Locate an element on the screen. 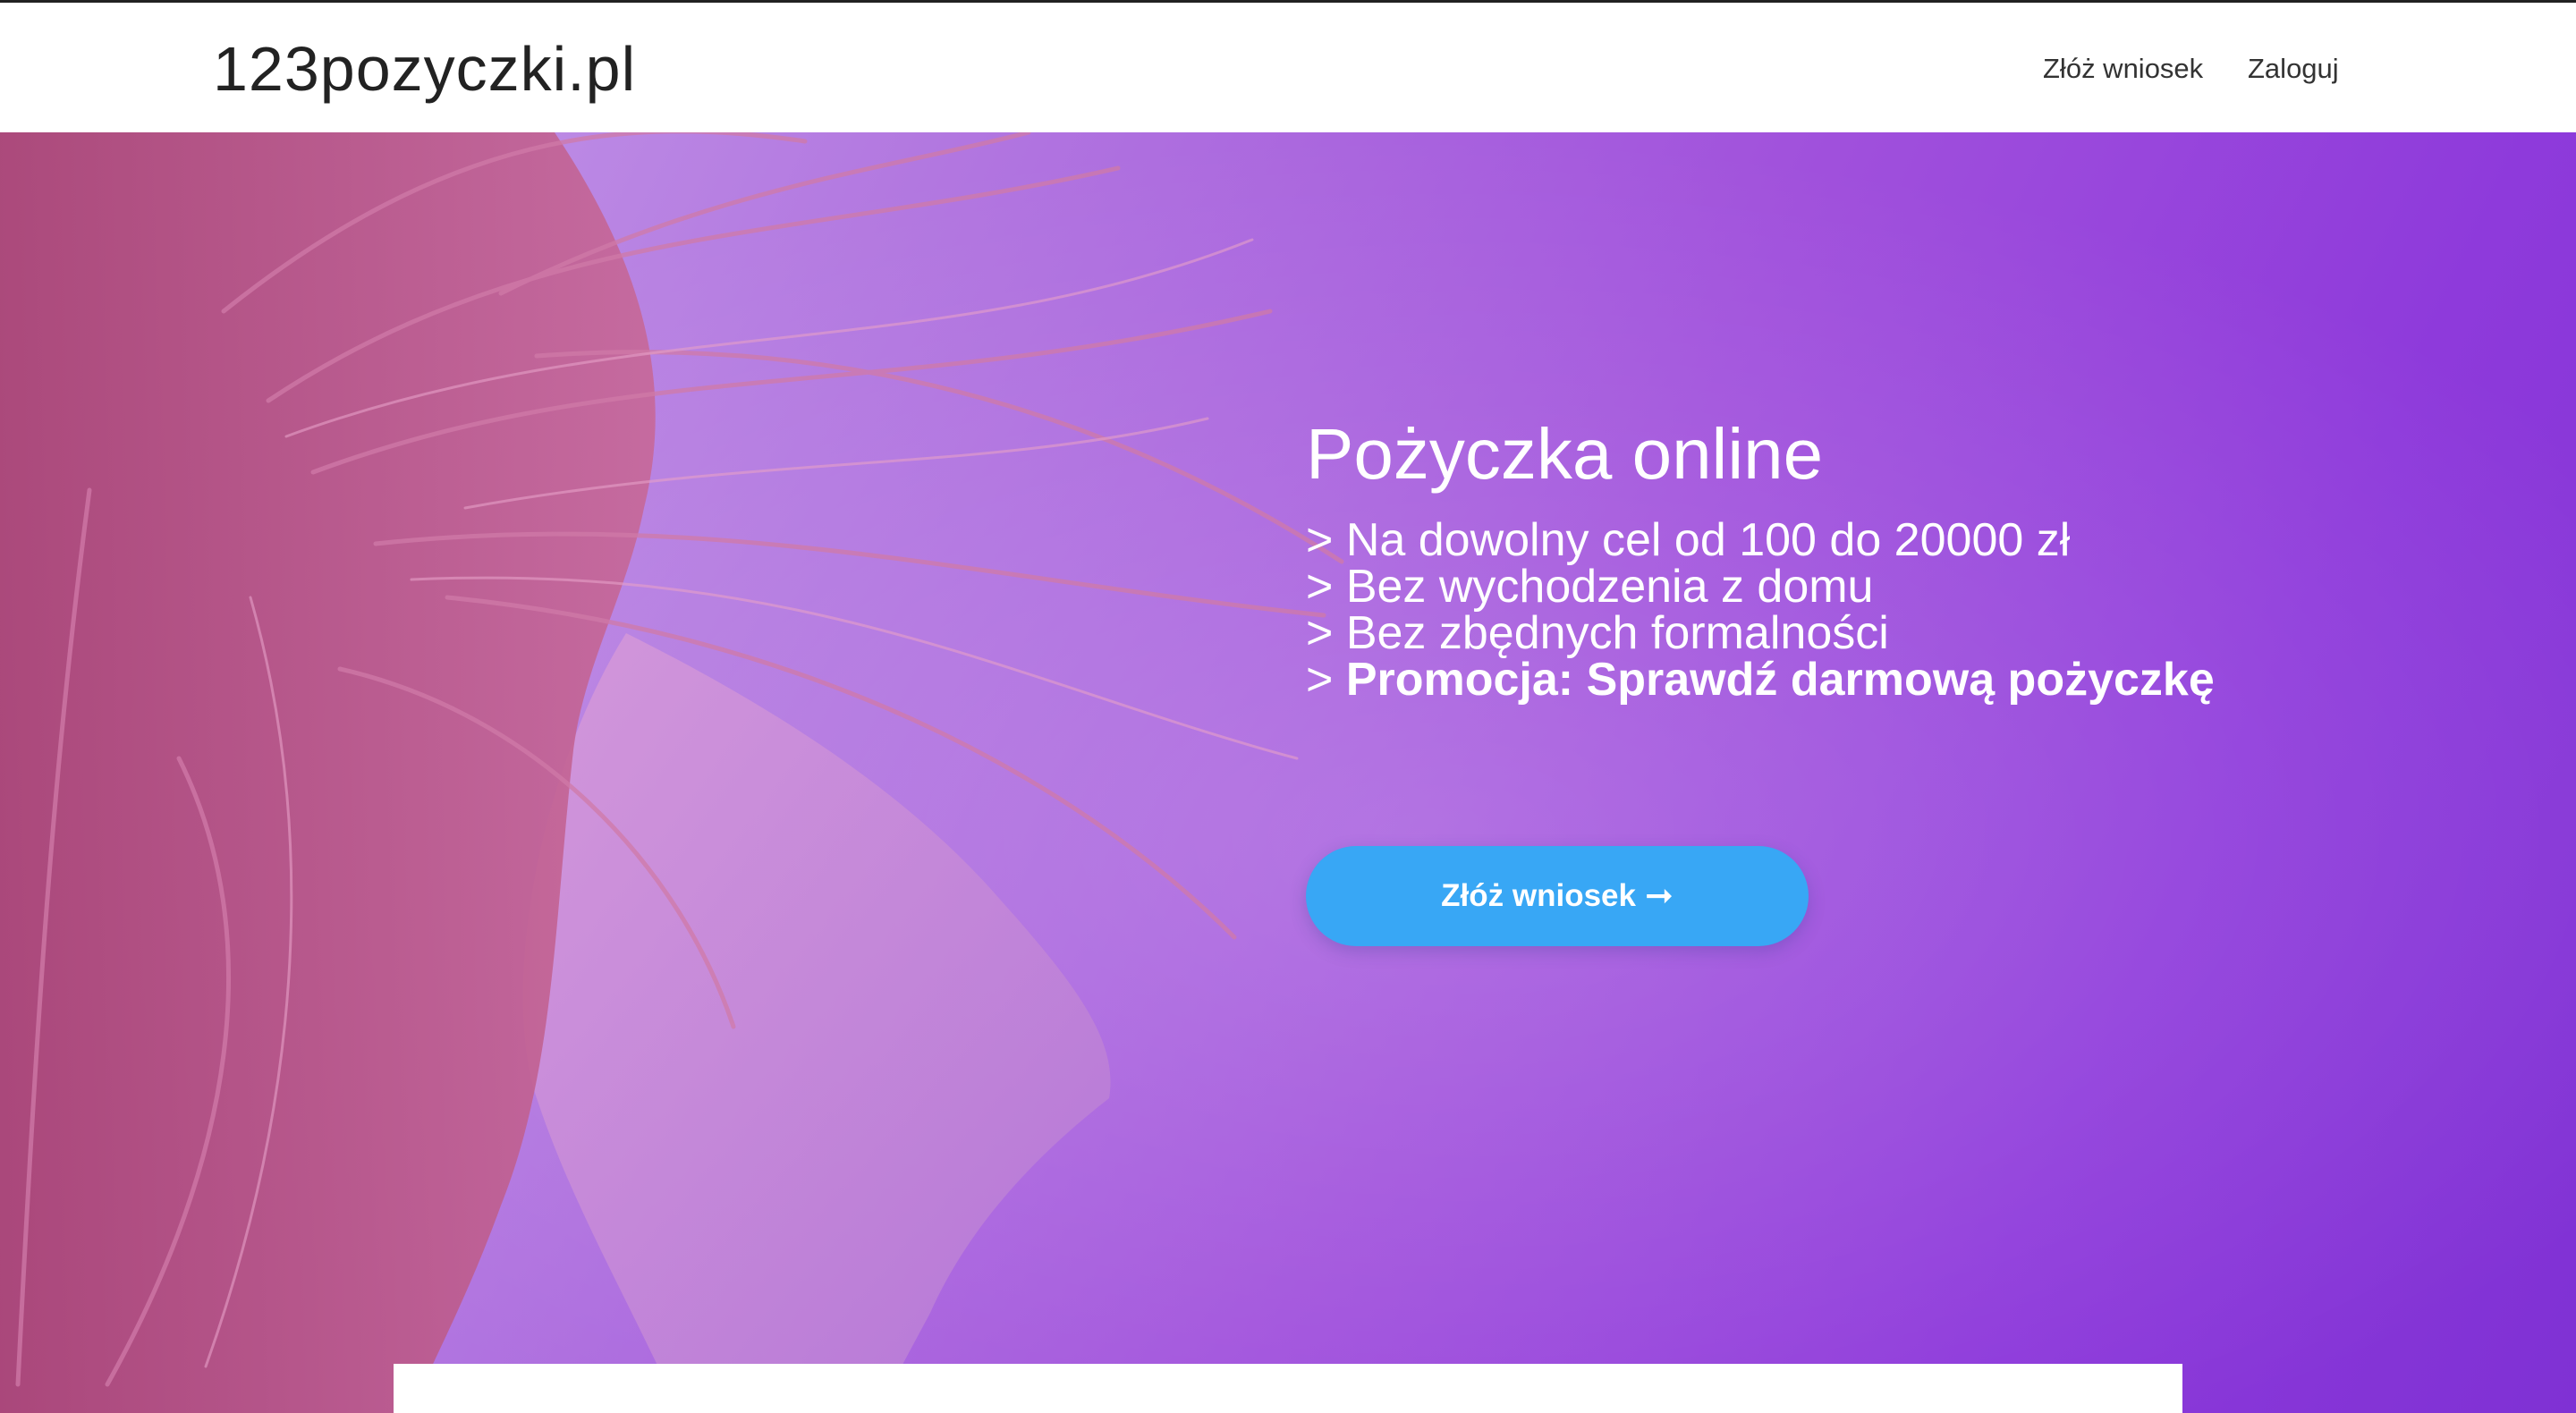 This screenshot has height=1413, width=2576. site-header: 123pozyczki.pl Złóż wniosek Zaloguj is located at coordinates (1288, 66).